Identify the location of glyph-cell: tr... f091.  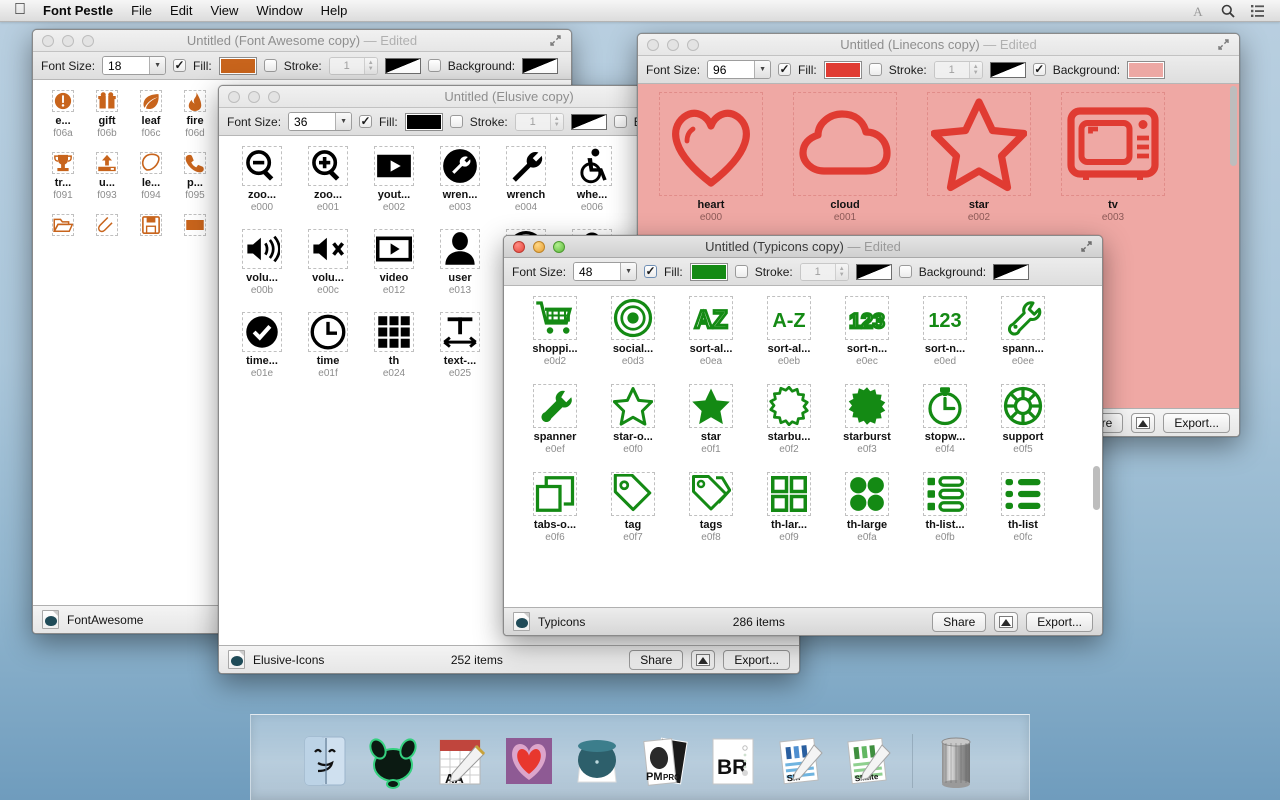
(63, 176).